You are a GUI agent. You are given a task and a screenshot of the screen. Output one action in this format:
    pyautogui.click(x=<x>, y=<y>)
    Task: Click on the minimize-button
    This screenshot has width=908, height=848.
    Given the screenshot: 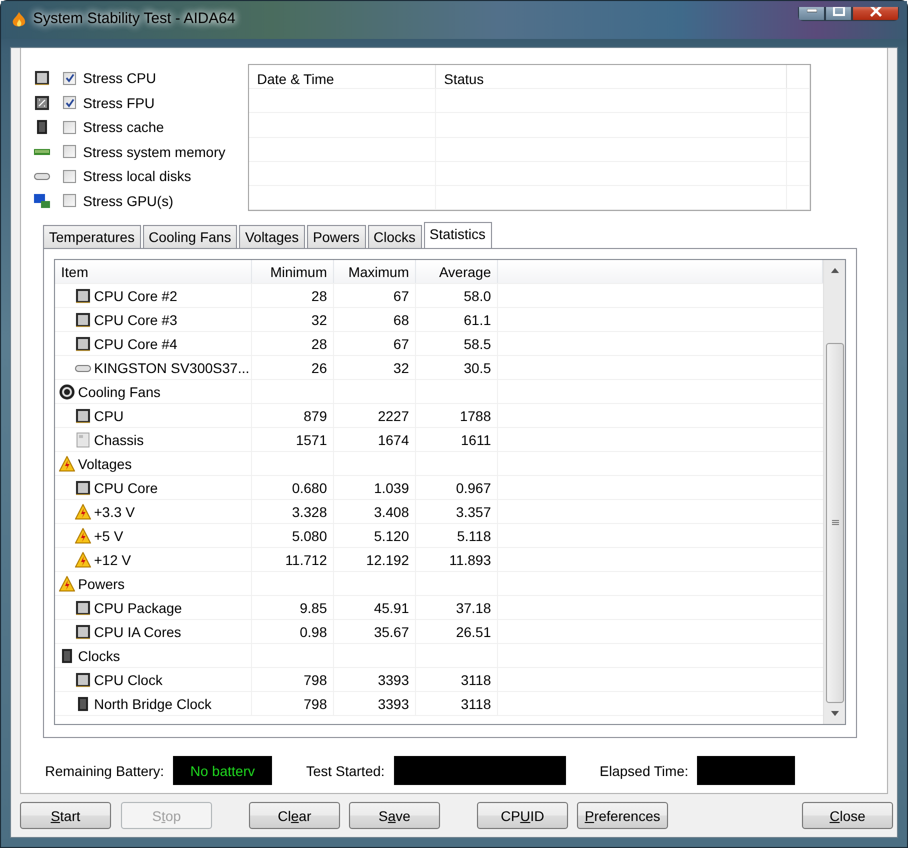 What is the action you would take?
    pyautogui.click(x=811, y=14)
    